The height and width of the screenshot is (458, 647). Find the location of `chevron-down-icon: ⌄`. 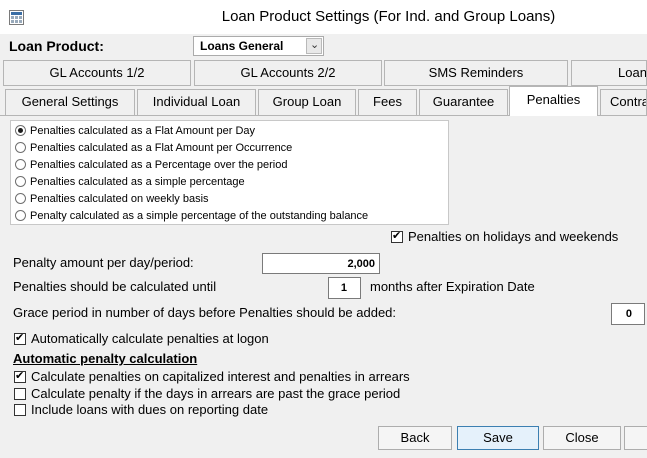

chevron-down-icon: ⌄ is located at coordinates (315, 45).